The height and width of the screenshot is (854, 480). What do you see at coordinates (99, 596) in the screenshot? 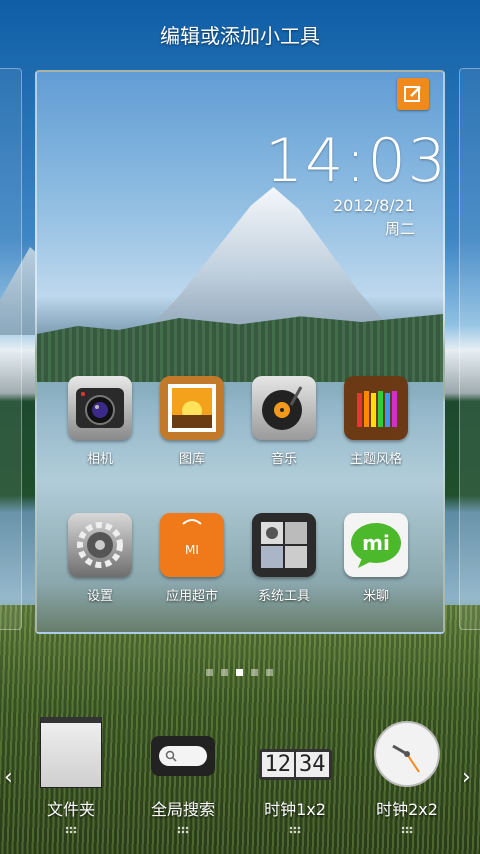
I see `app-label: 设置` at bounding box center [99, 596].